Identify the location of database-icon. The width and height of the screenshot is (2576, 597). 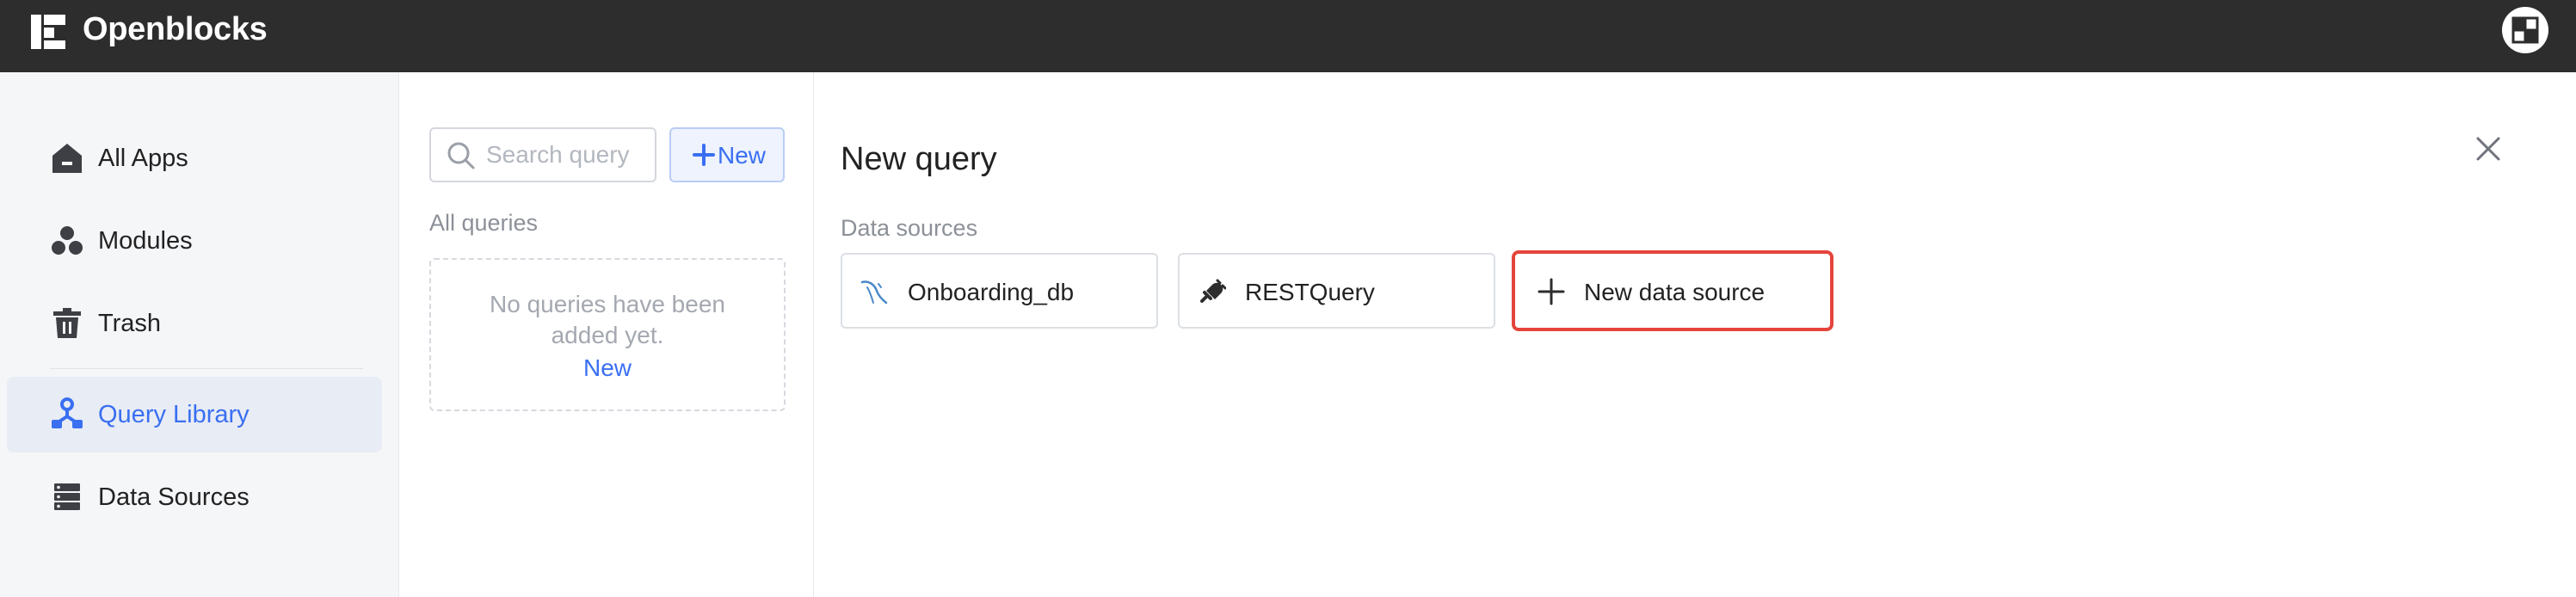
(67, 496).